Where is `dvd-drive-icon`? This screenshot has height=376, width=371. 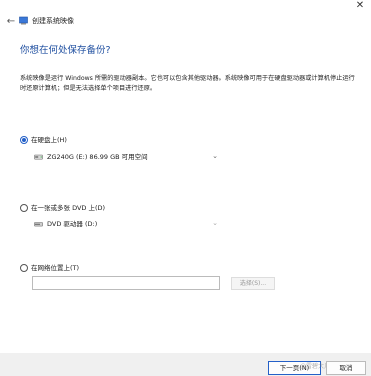
dvd-drive-icon is located at coordinates (38, 223).